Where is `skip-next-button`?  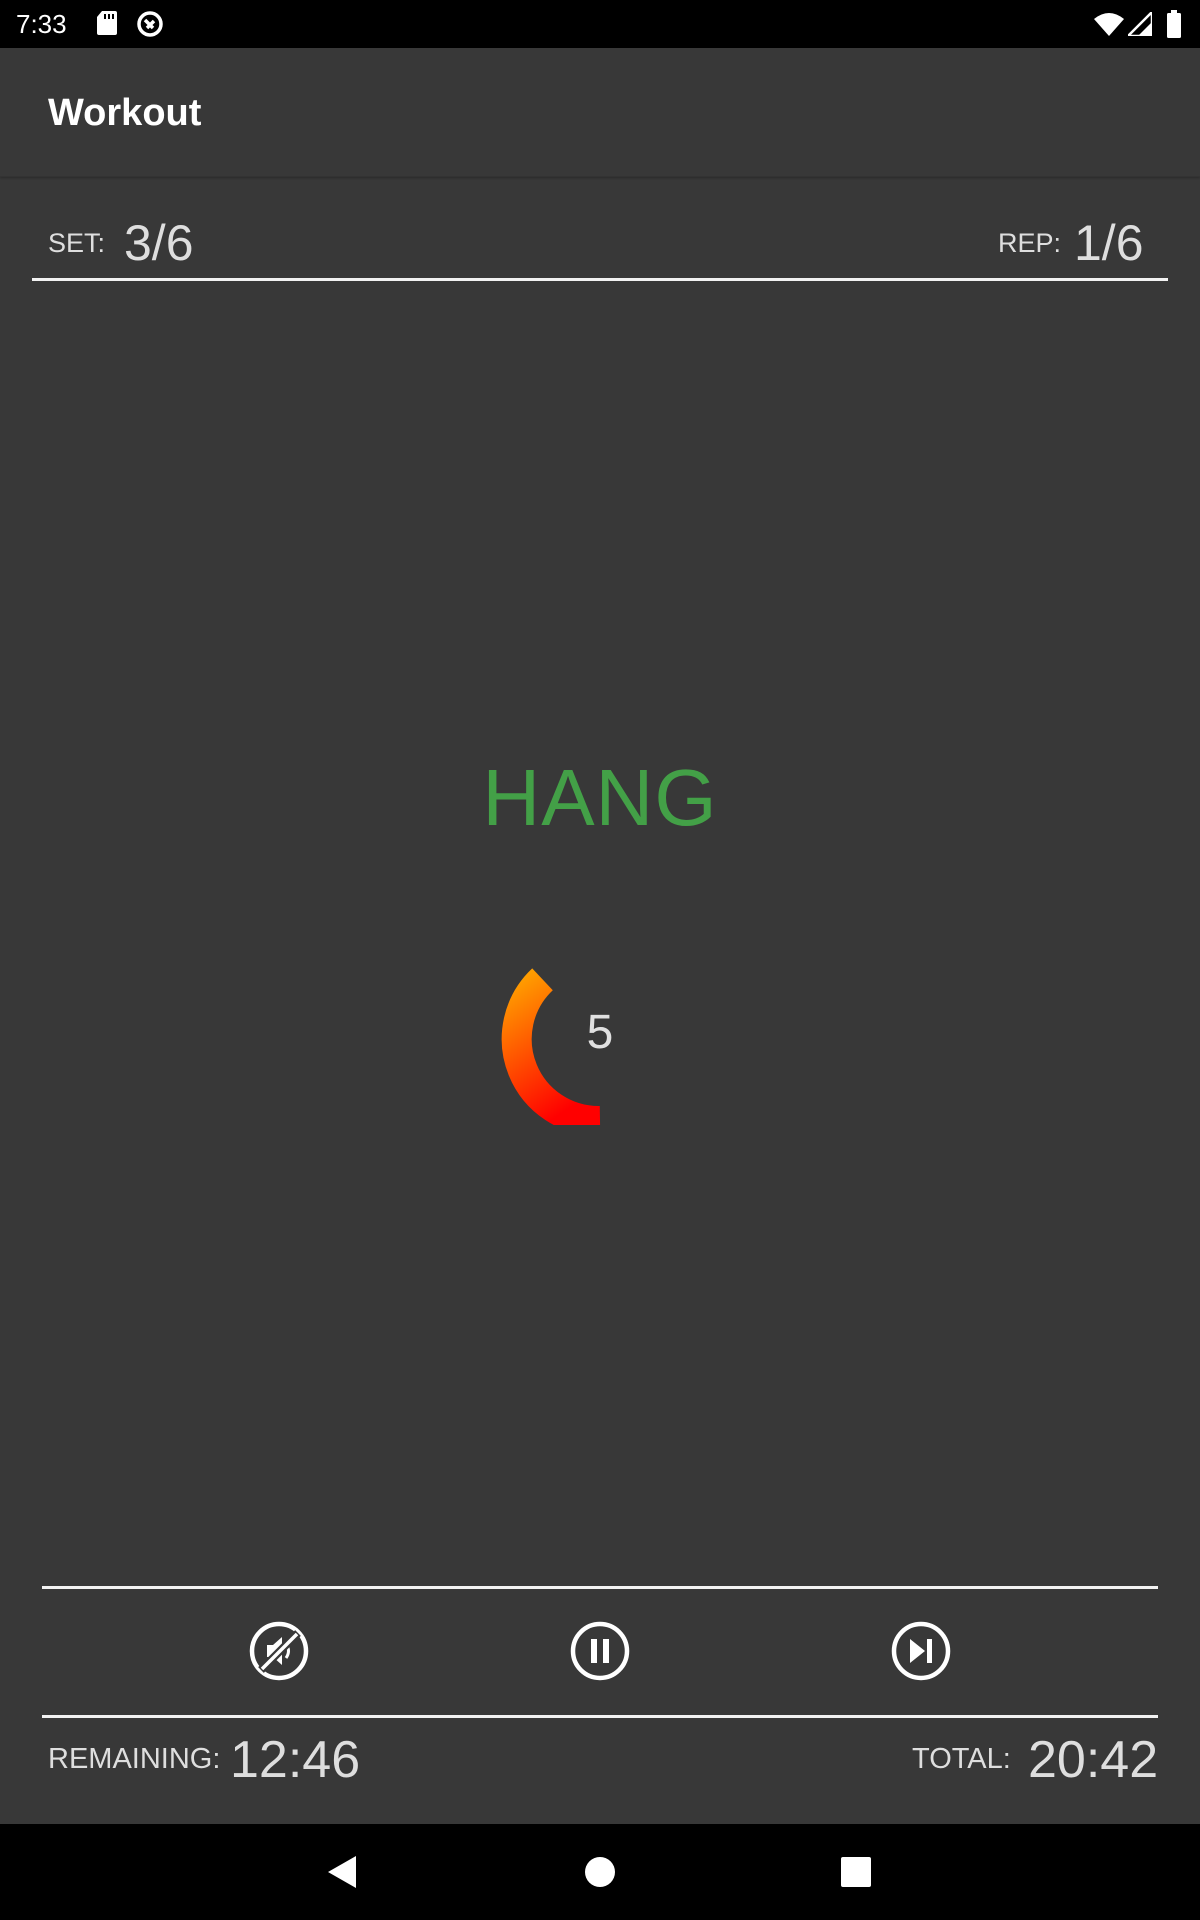 skip-next-button is located at coordinates (921, 1651).